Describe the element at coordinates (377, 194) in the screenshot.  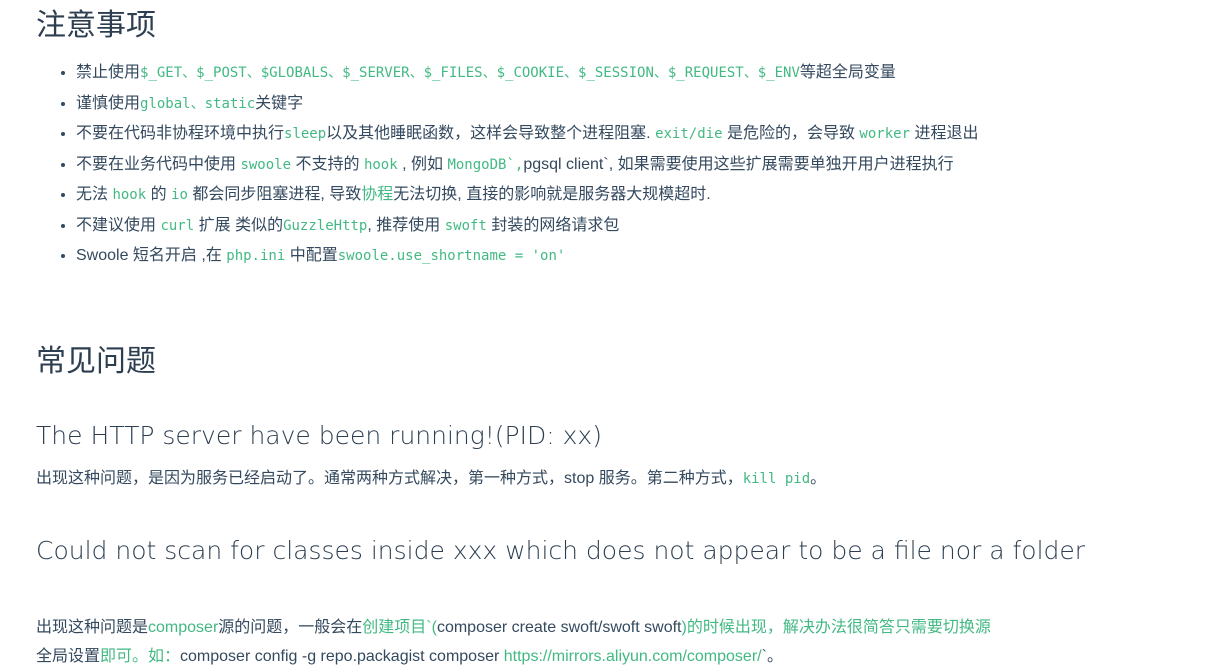
I see `highlight-text: 协程` at that location.